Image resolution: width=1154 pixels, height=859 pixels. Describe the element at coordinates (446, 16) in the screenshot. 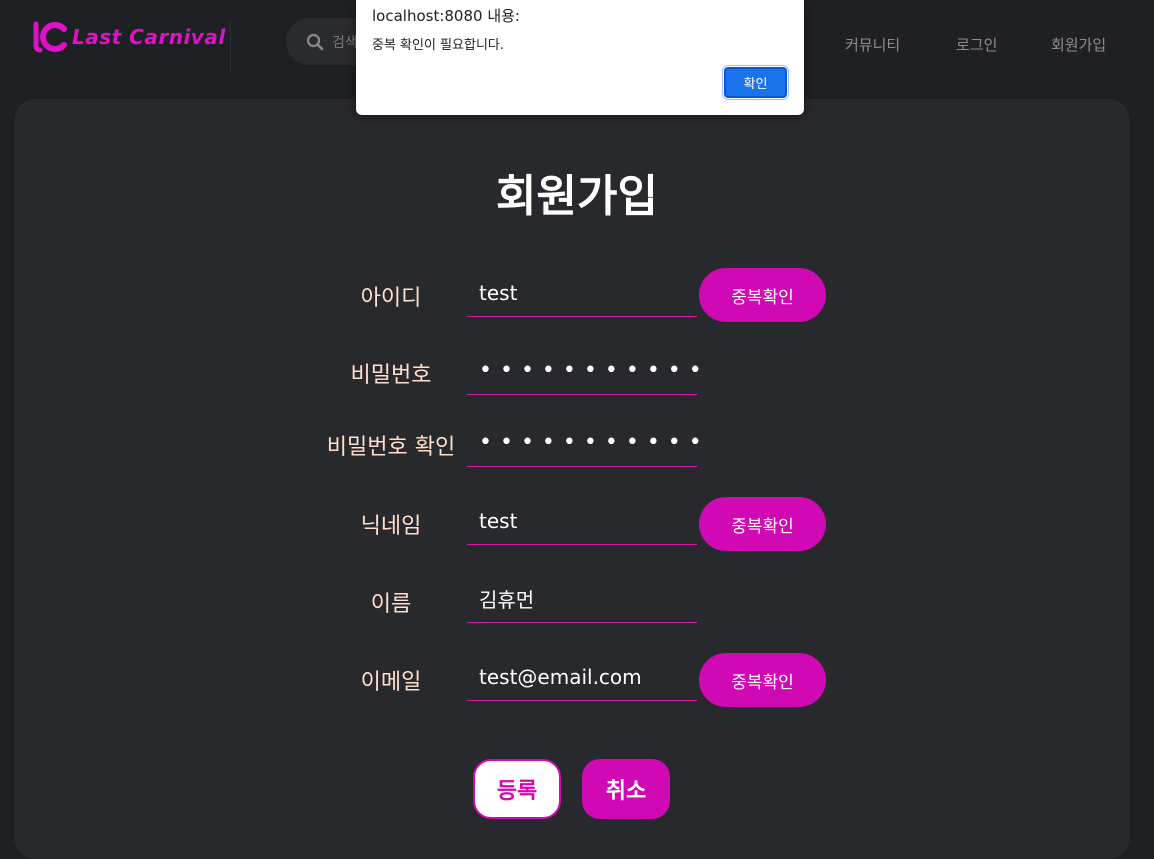

I see `dialog-title: localhost:8080 내용:` at that location.